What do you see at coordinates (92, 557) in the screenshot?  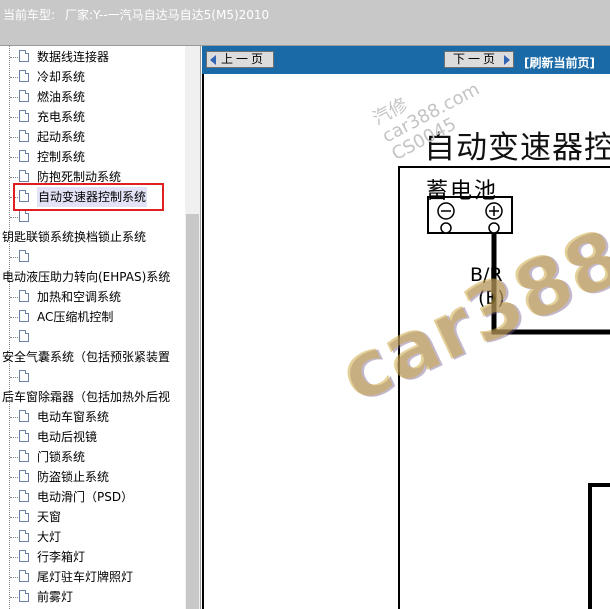 I see `tree-item: 行李箱灯` at bounding box center [92, 557].